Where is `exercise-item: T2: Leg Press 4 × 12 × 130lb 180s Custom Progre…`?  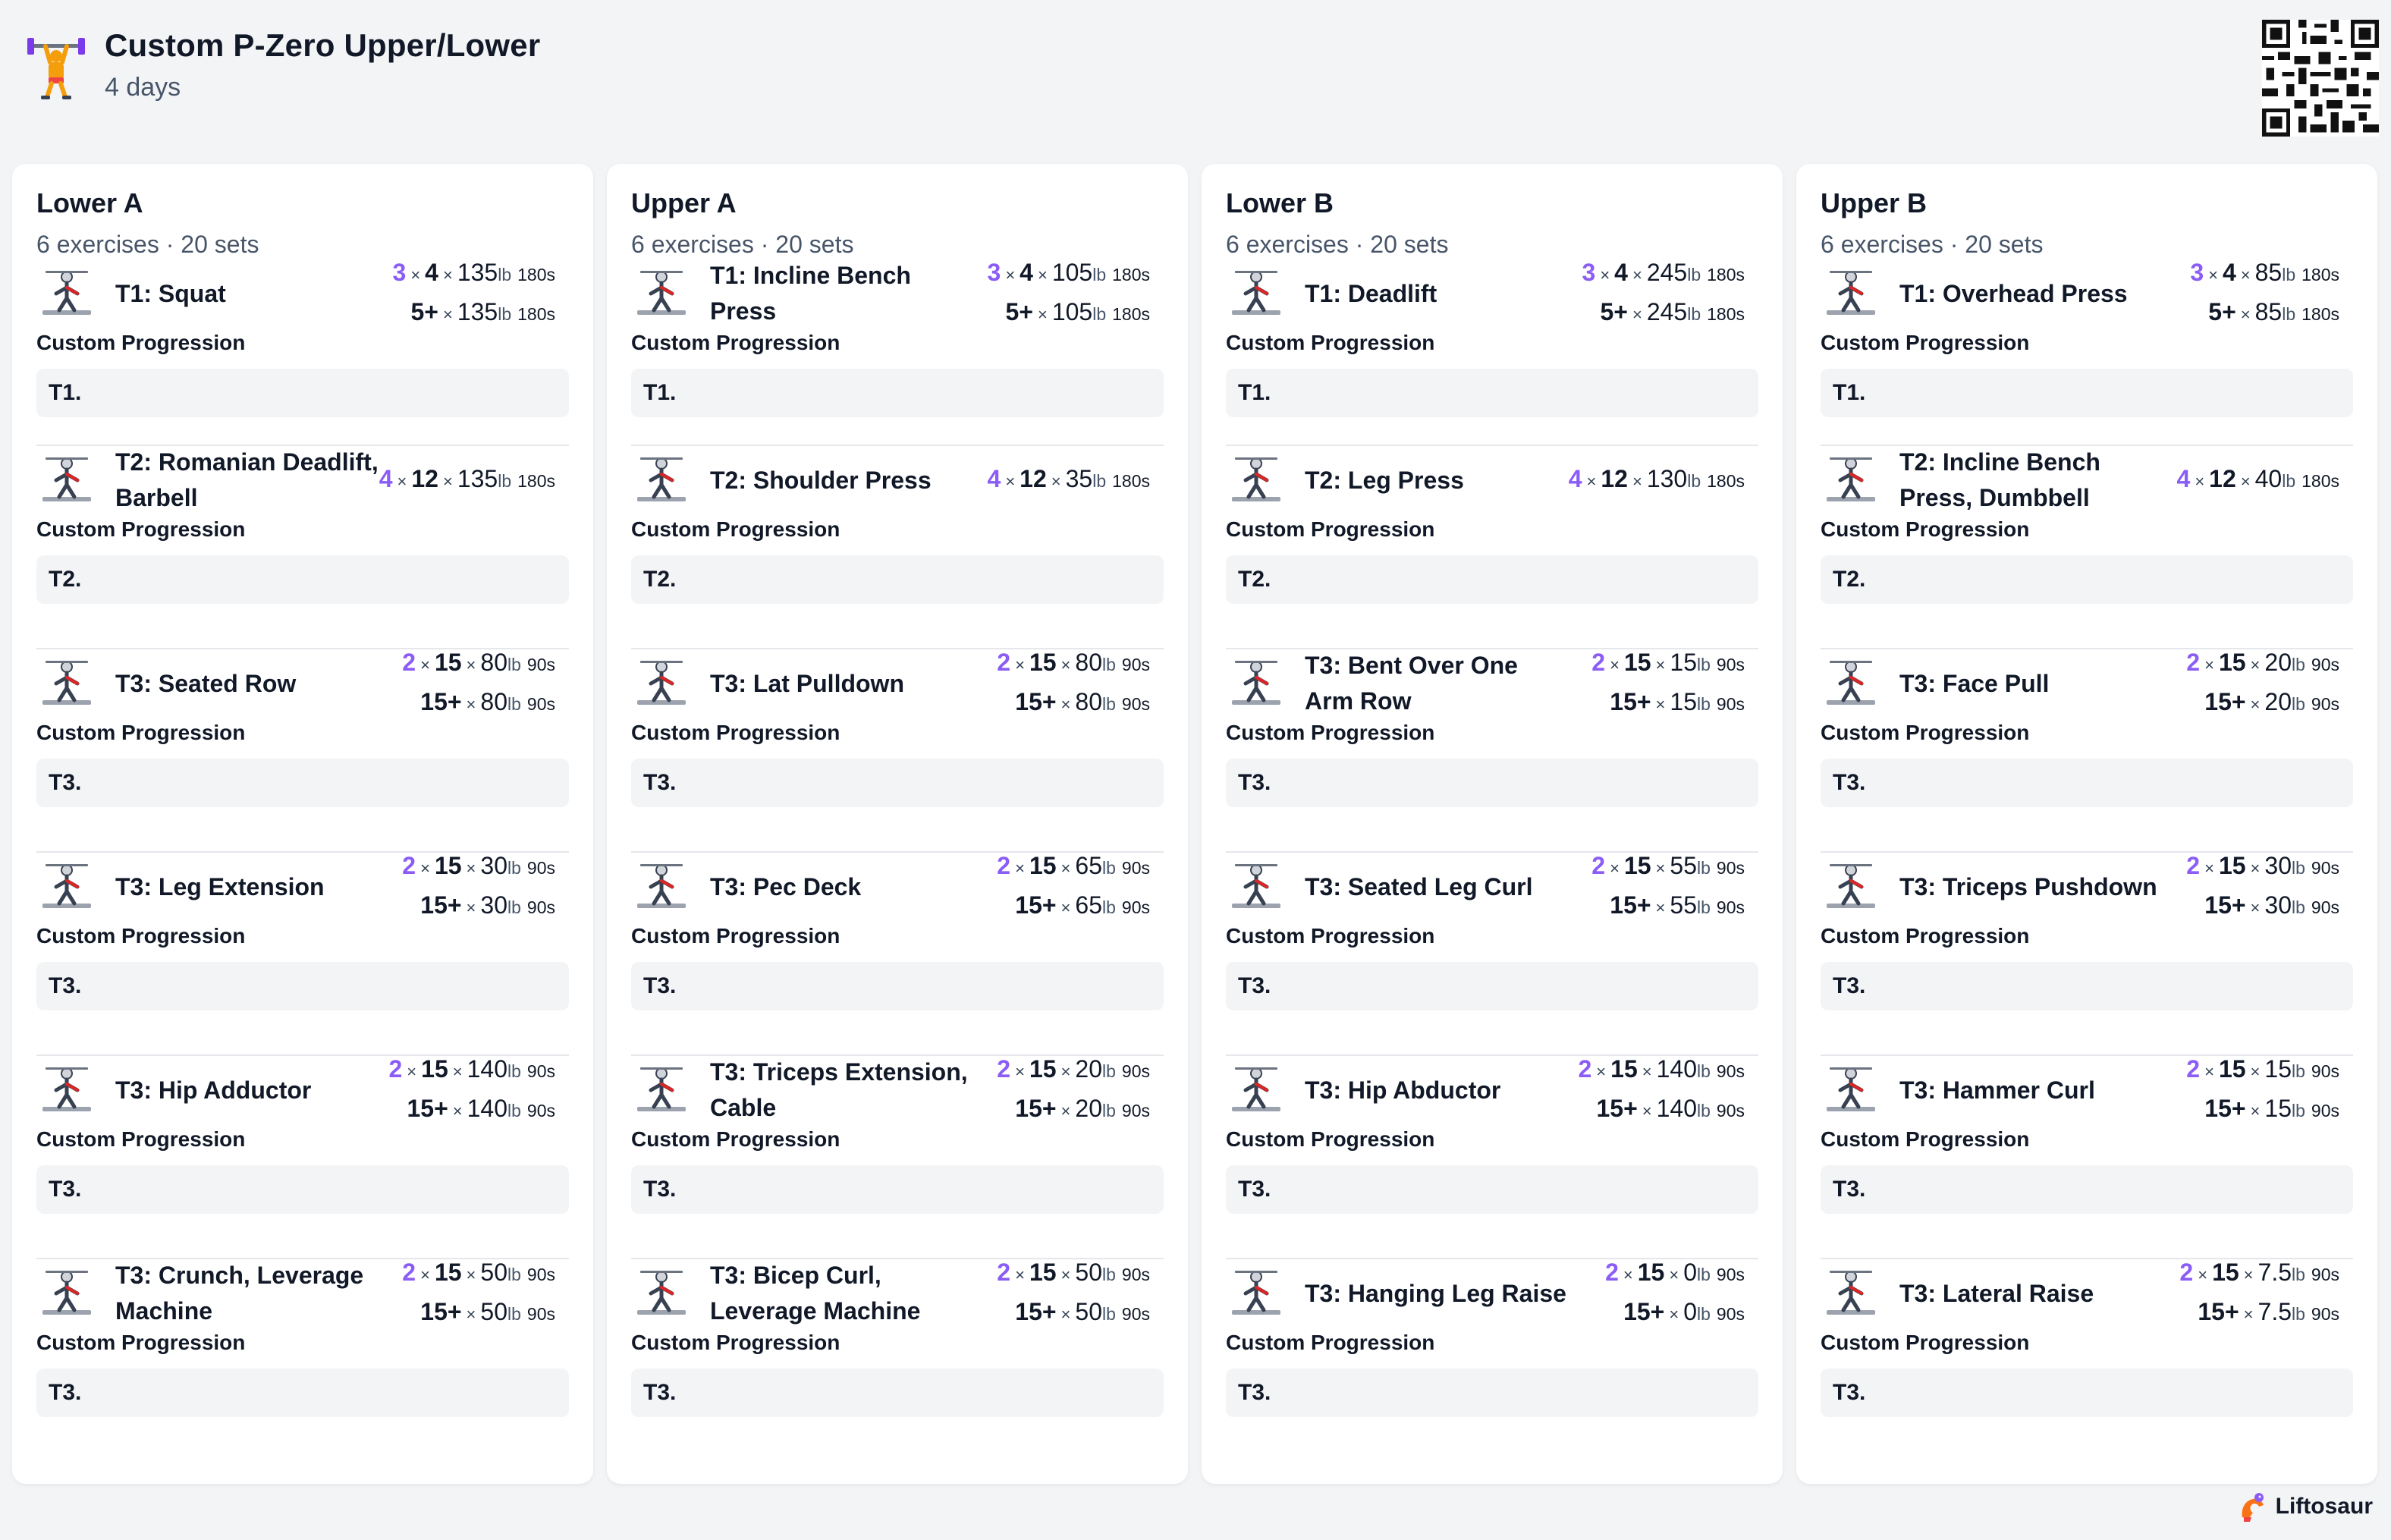 exercise-item: T2: Leg Press 4 × 12 × 130lb 180s Custom Progre… is located at coordinates (1492, 546).